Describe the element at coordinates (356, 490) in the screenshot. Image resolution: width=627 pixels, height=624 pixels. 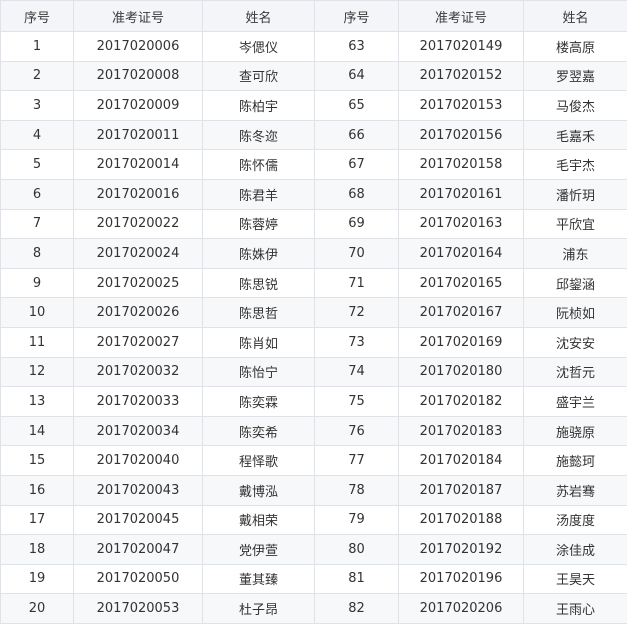
I see `seq-cell: 78` at that location.